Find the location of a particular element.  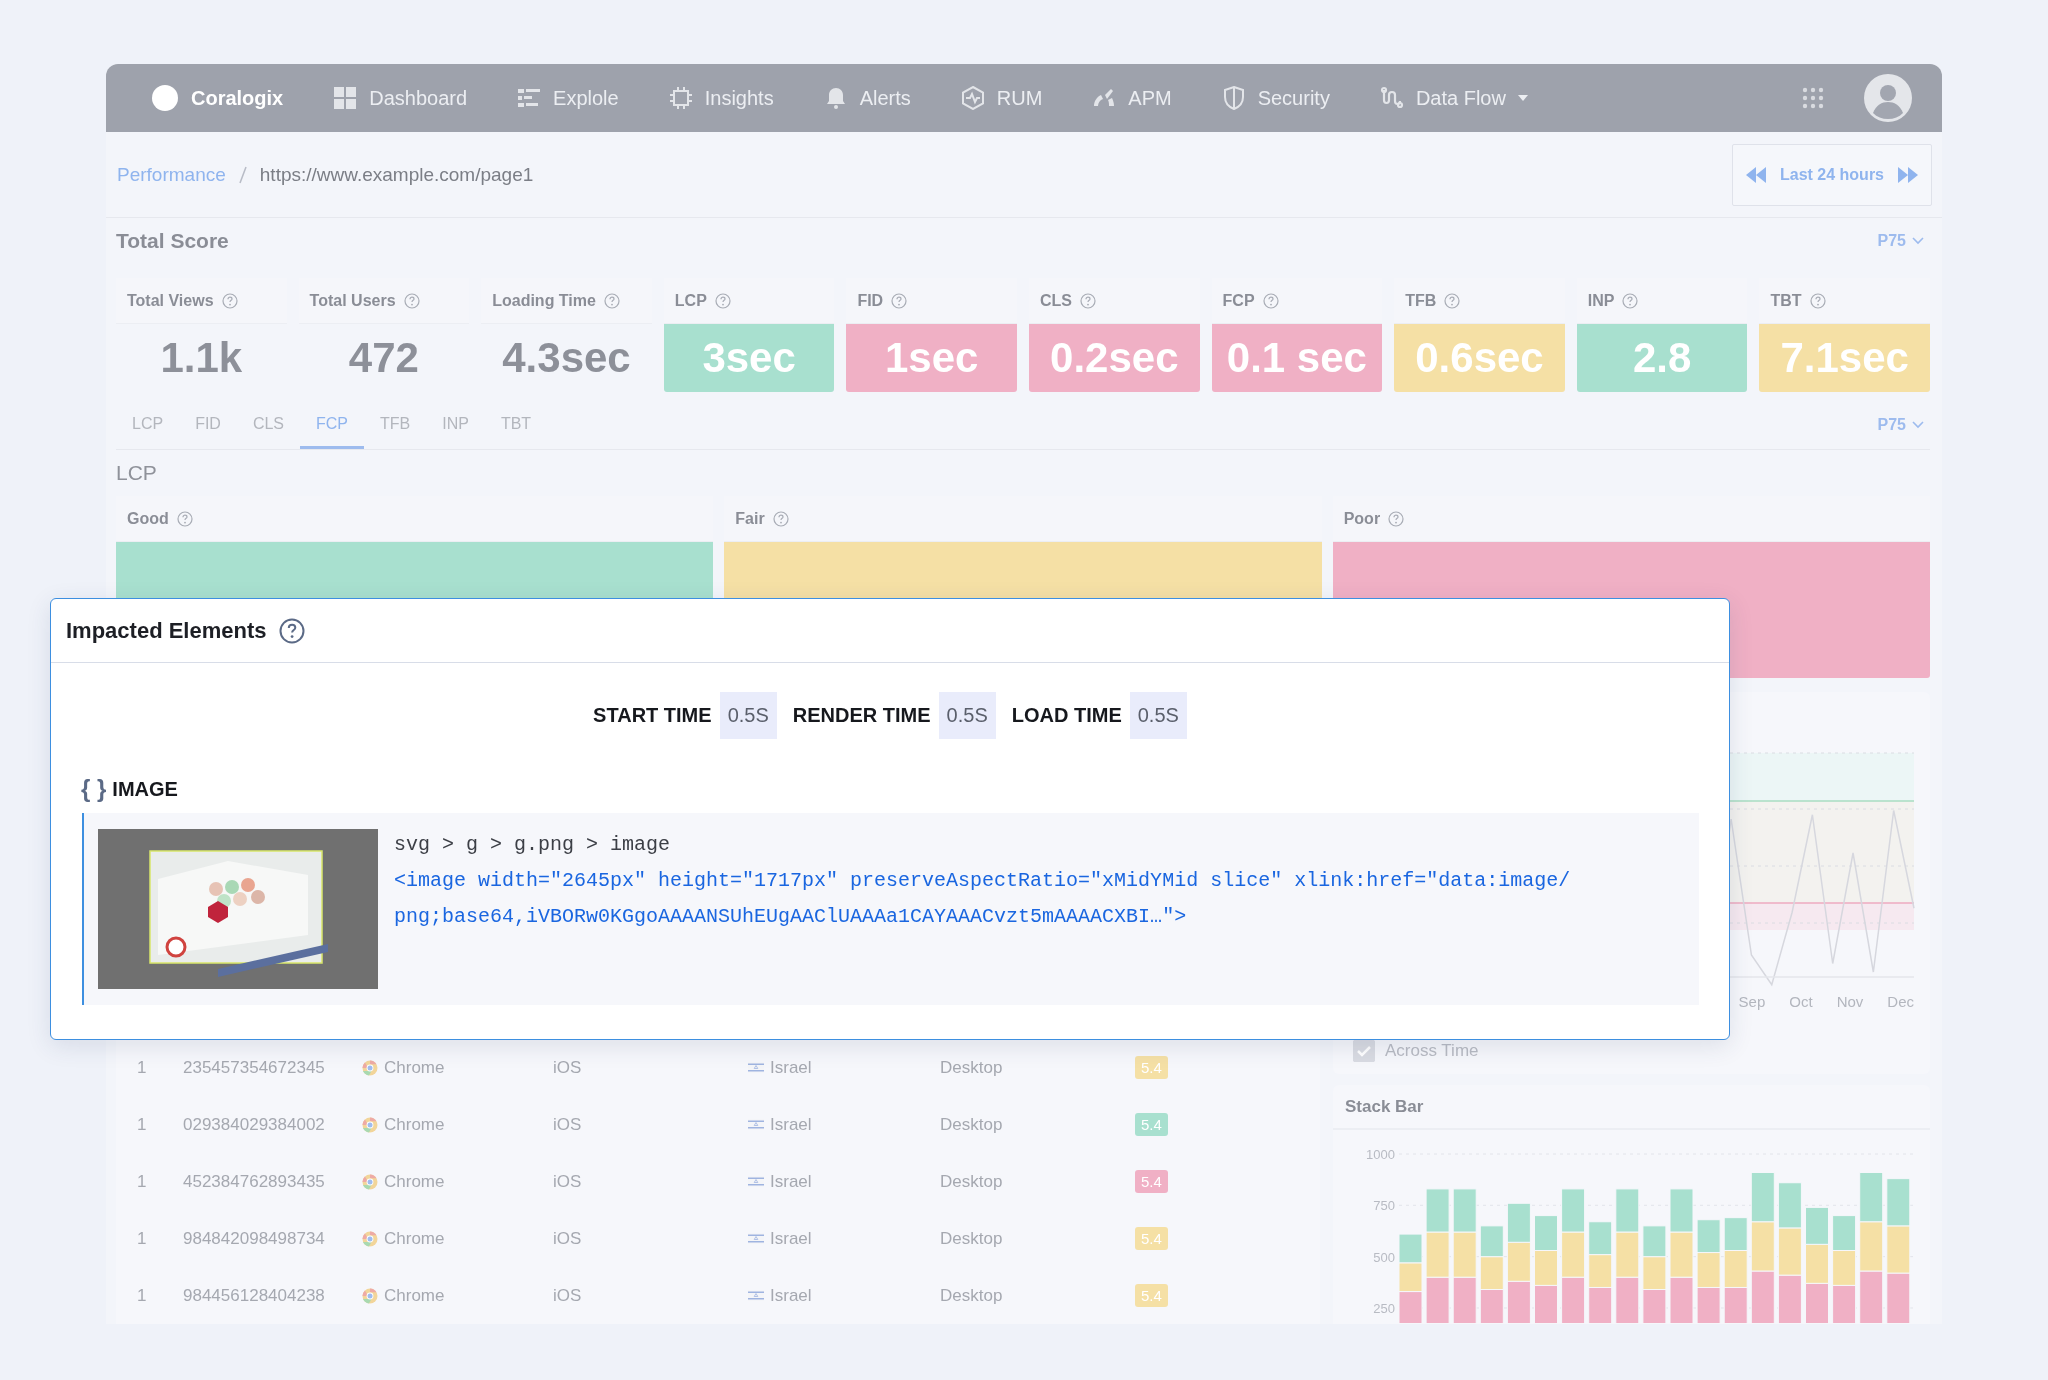

timing-label: START TIME is located at coordinates (652, 715).